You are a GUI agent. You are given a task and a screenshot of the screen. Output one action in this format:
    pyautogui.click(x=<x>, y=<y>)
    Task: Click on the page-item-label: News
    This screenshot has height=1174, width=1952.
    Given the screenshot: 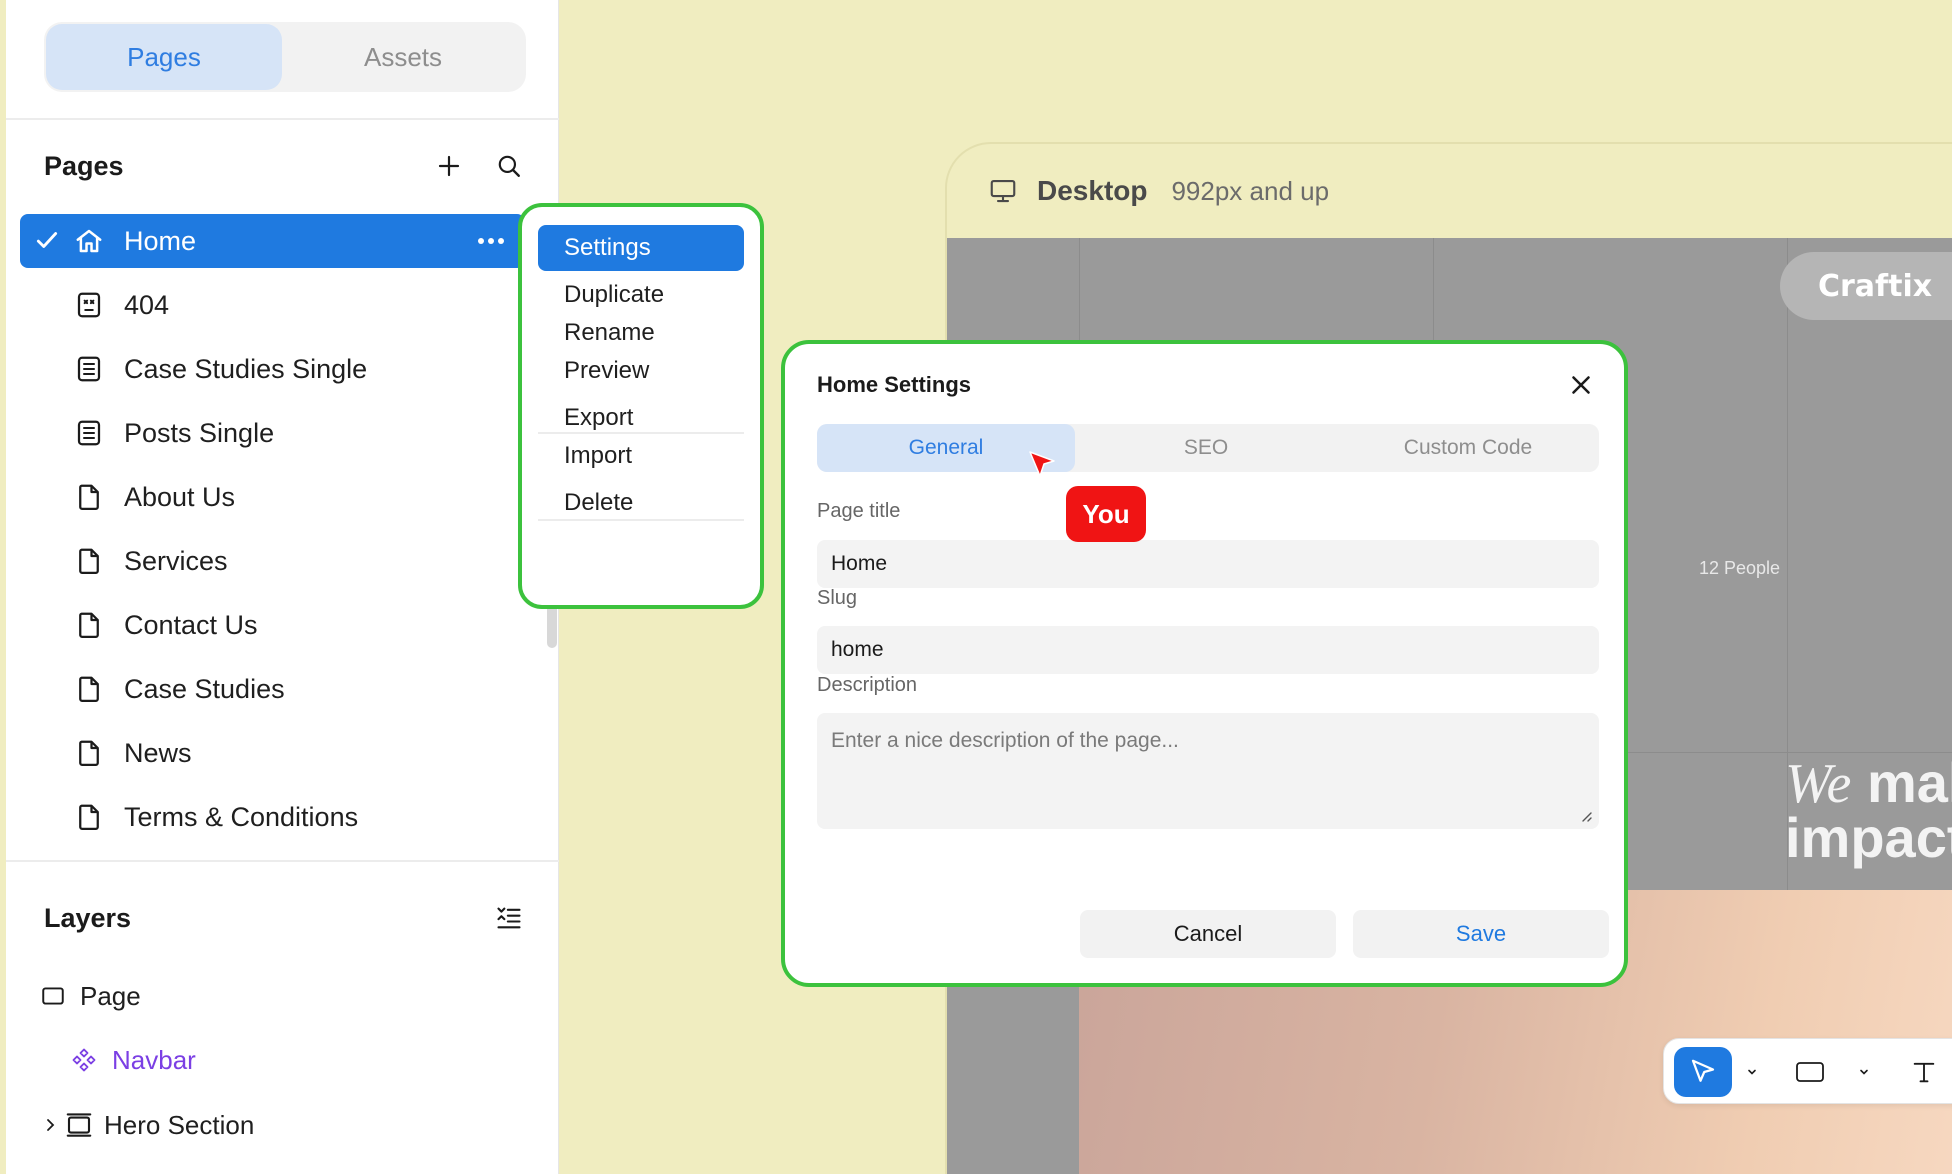 What is the action you would take?
    pyautogui.click(x=158, y=752)
    